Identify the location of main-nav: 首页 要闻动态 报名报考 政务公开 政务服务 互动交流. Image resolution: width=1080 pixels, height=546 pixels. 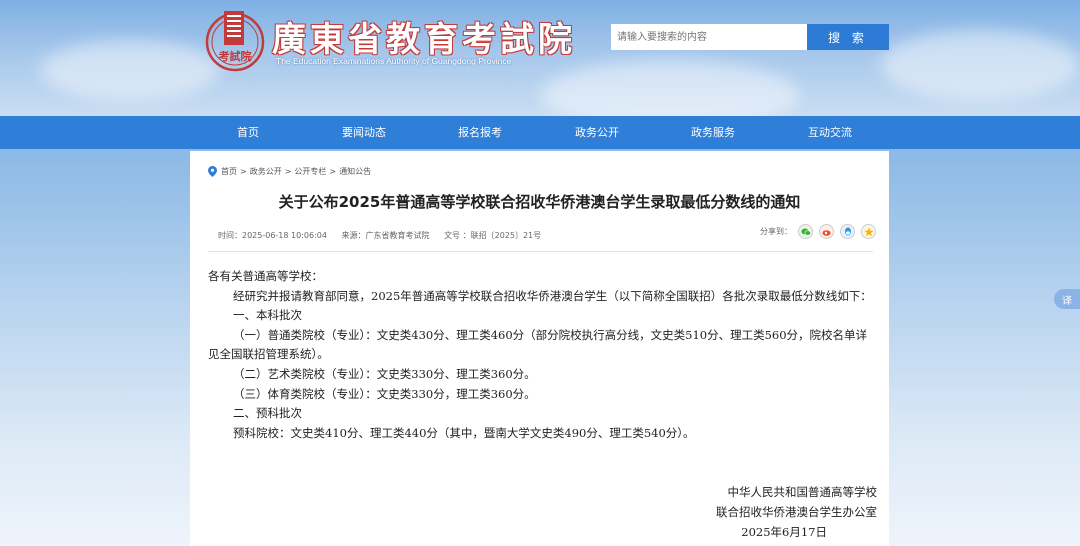
(540, 132).